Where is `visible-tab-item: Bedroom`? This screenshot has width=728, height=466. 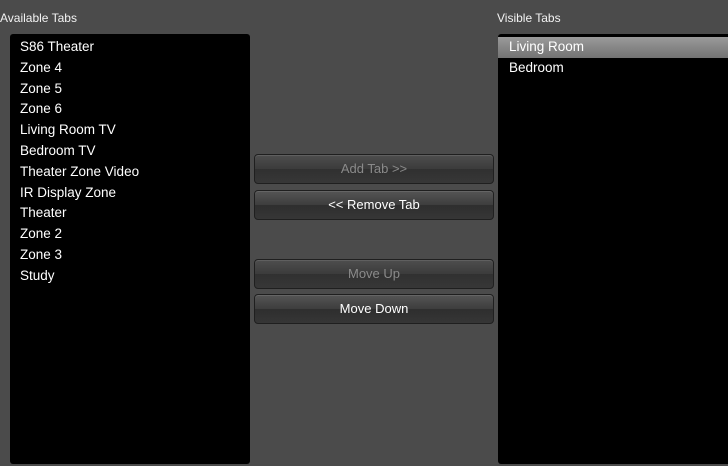
visible-tab-item: Bedroom is located at coordinates (613, 68).